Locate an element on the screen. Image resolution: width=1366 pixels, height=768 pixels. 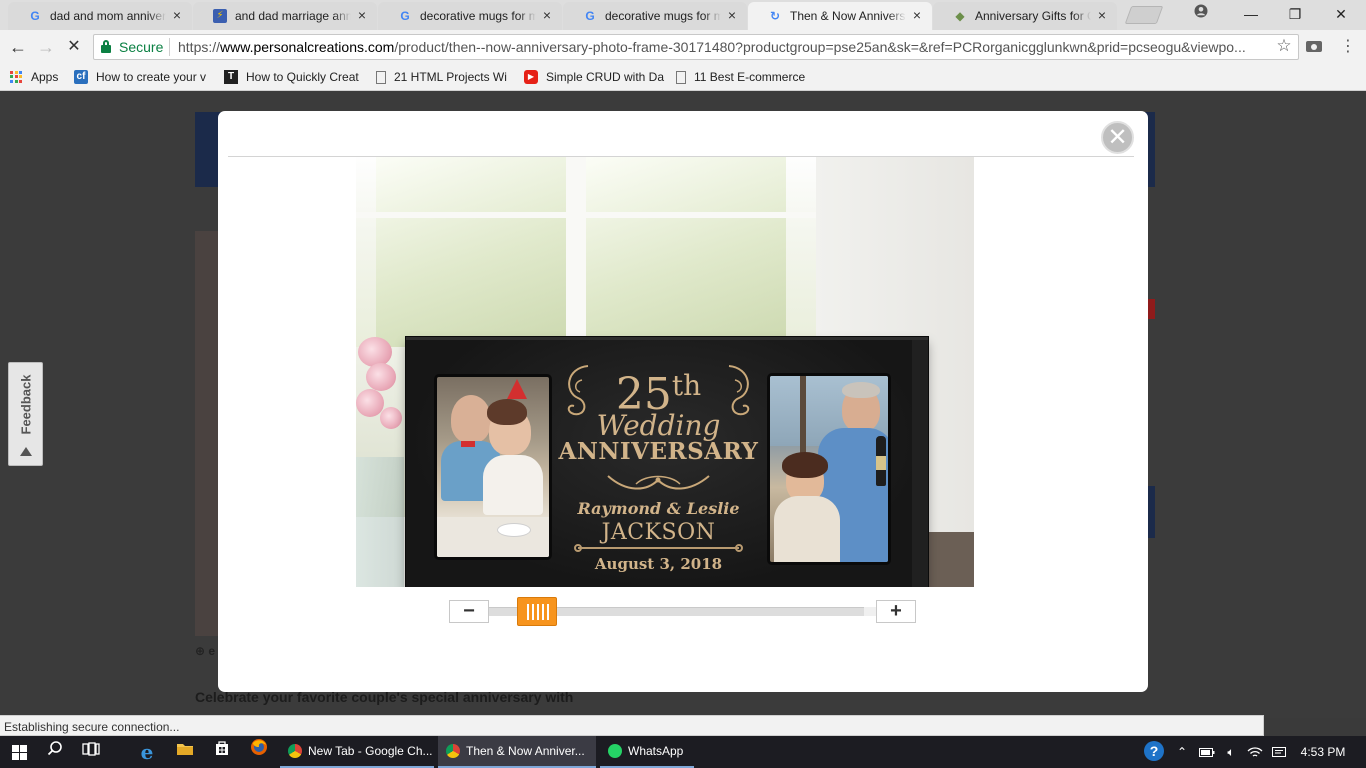
codeforum-icon: cf is located at coordinates (81, 77).